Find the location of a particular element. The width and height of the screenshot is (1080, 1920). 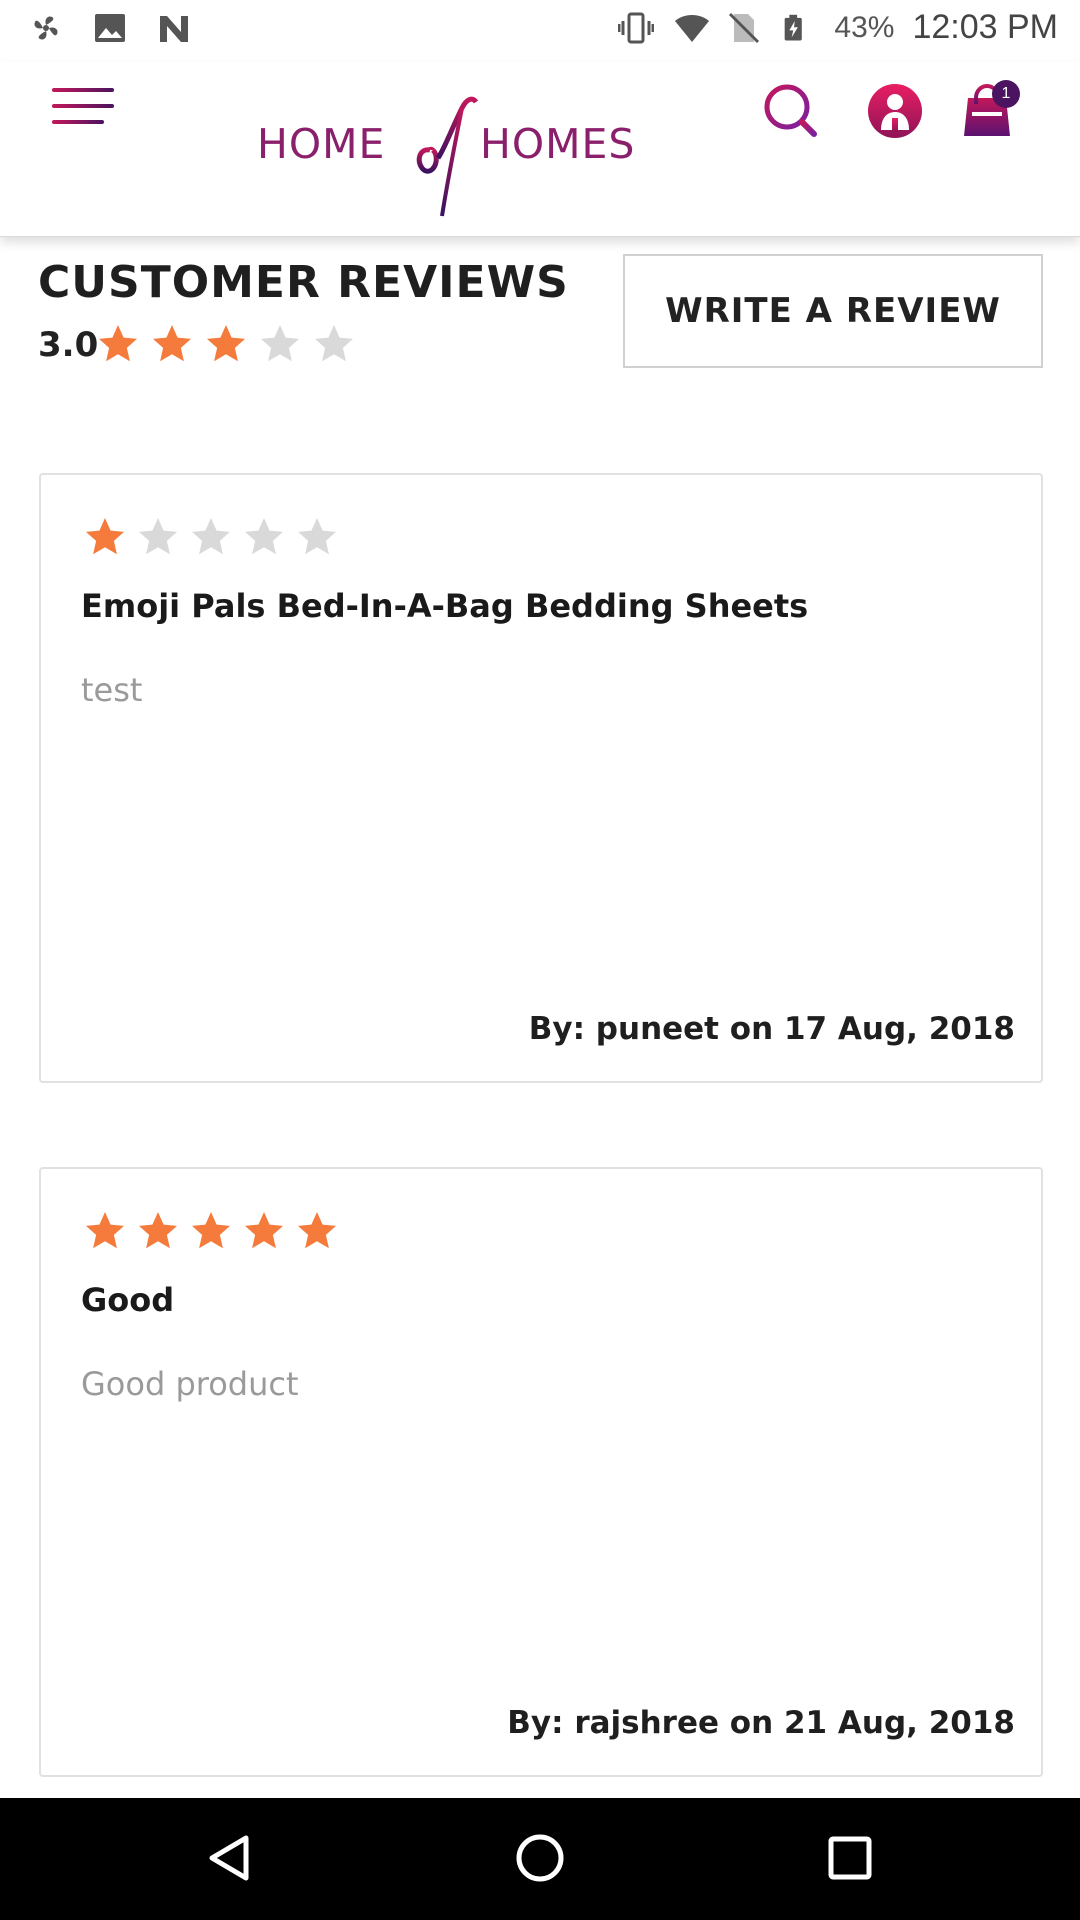

logo-text-right: HOMES is located at coordinates (558, 144).